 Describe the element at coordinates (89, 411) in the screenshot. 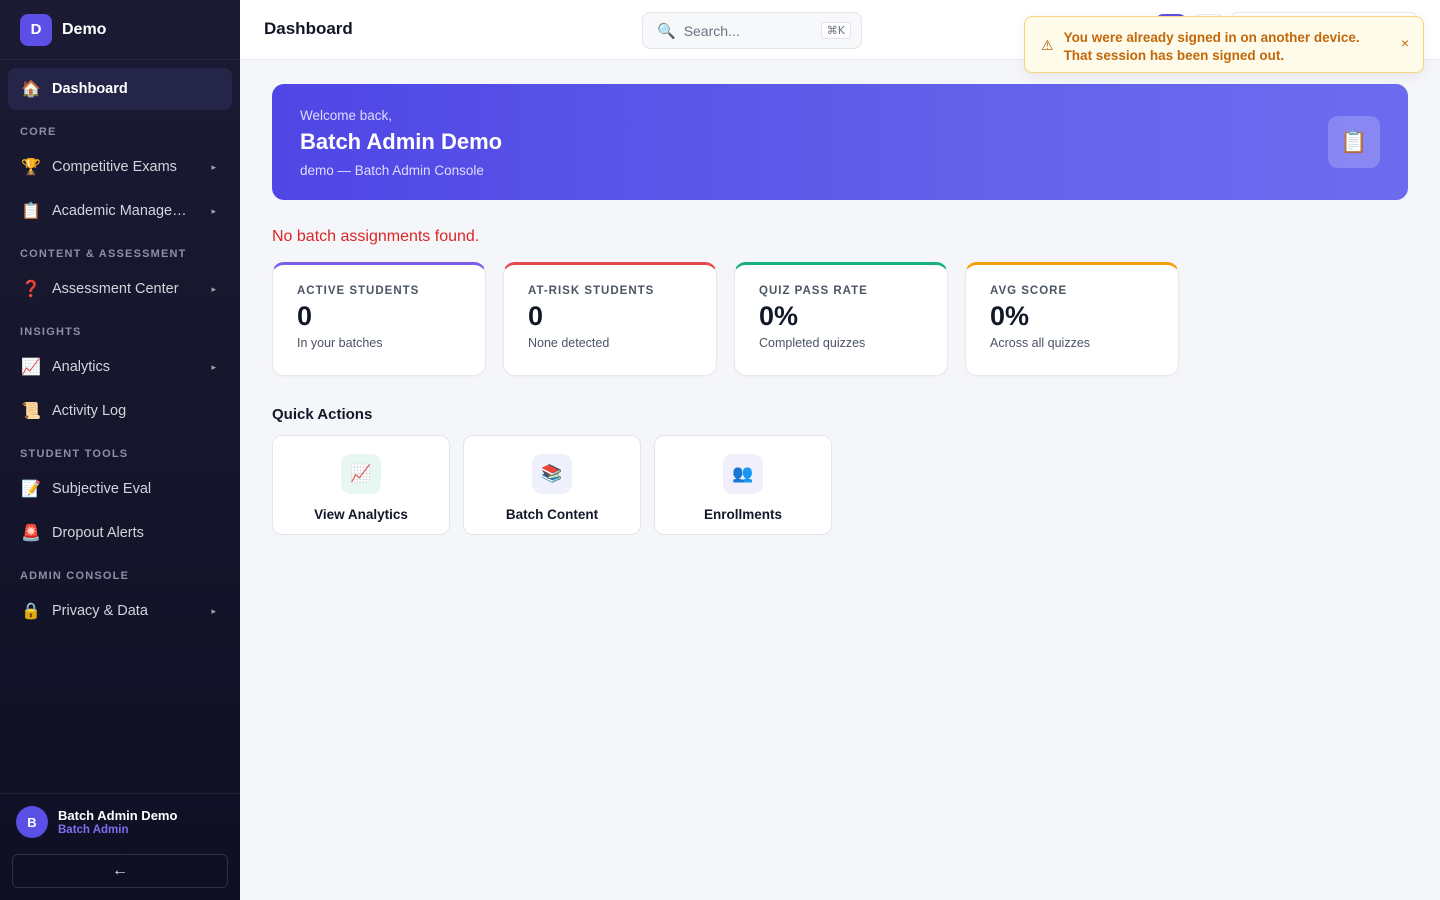

I see `sidebar-item-label: Activity Log` at that location.